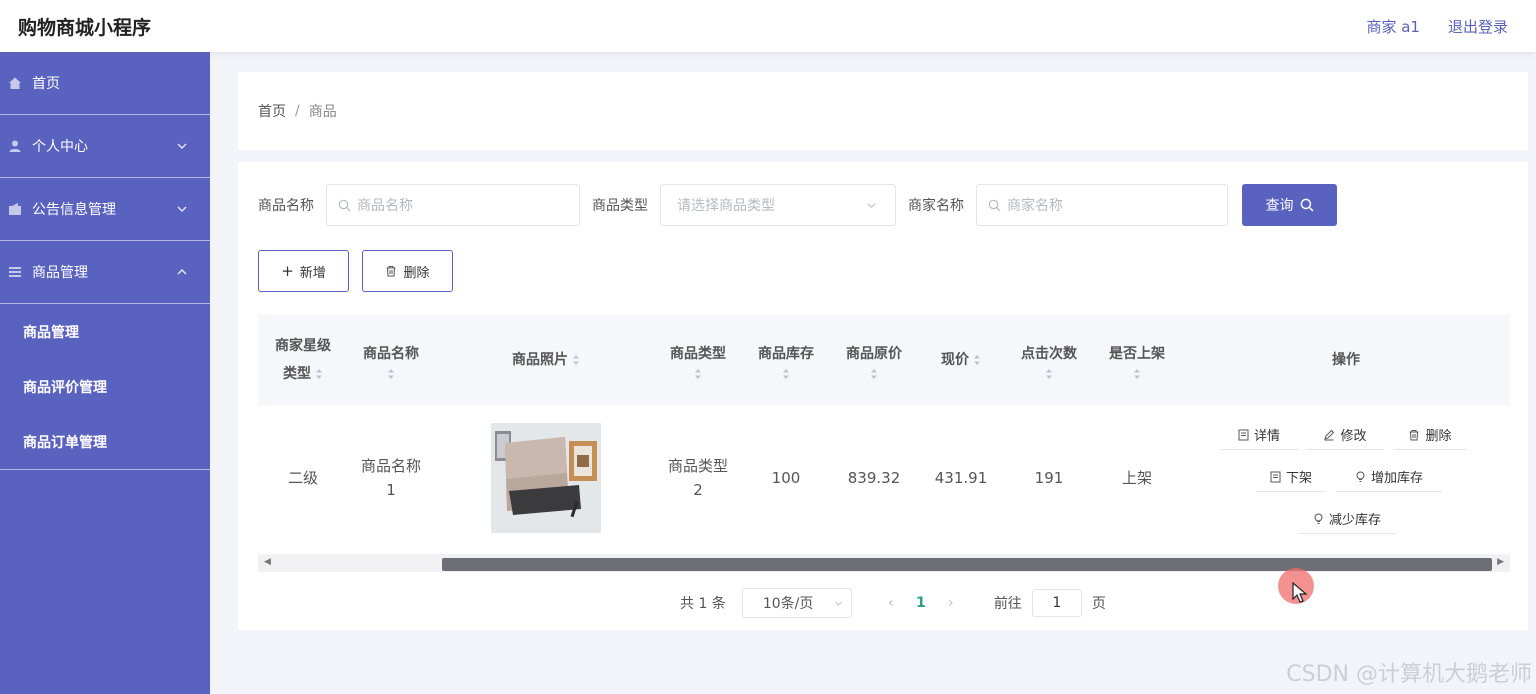 The image size is (1536, 694). I want to click on col-header-original-price: 商品原价, so click(874, 360).